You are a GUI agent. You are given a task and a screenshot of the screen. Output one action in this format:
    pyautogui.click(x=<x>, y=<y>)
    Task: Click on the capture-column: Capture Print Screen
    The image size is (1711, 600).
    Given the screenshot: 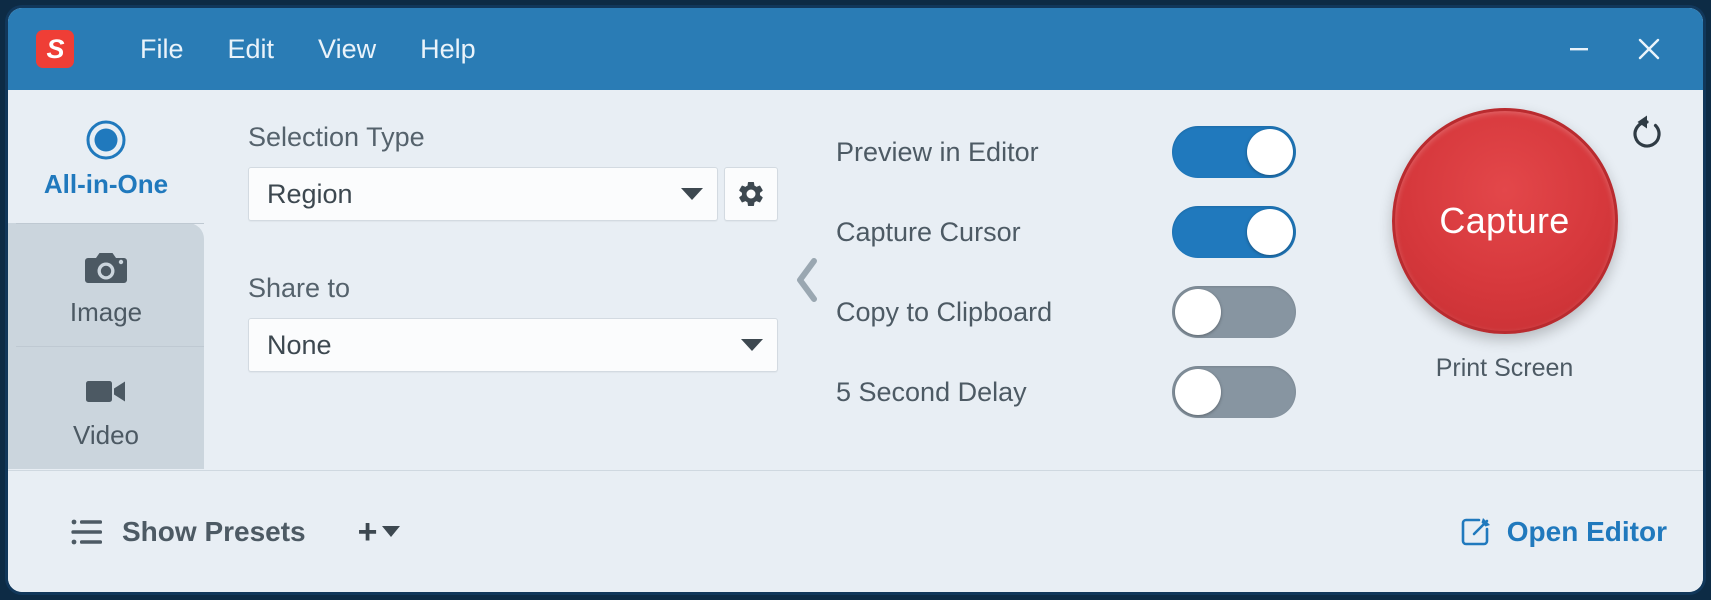 What is the action you would take?
    pyautogui.click(x=1504, y=280)
    